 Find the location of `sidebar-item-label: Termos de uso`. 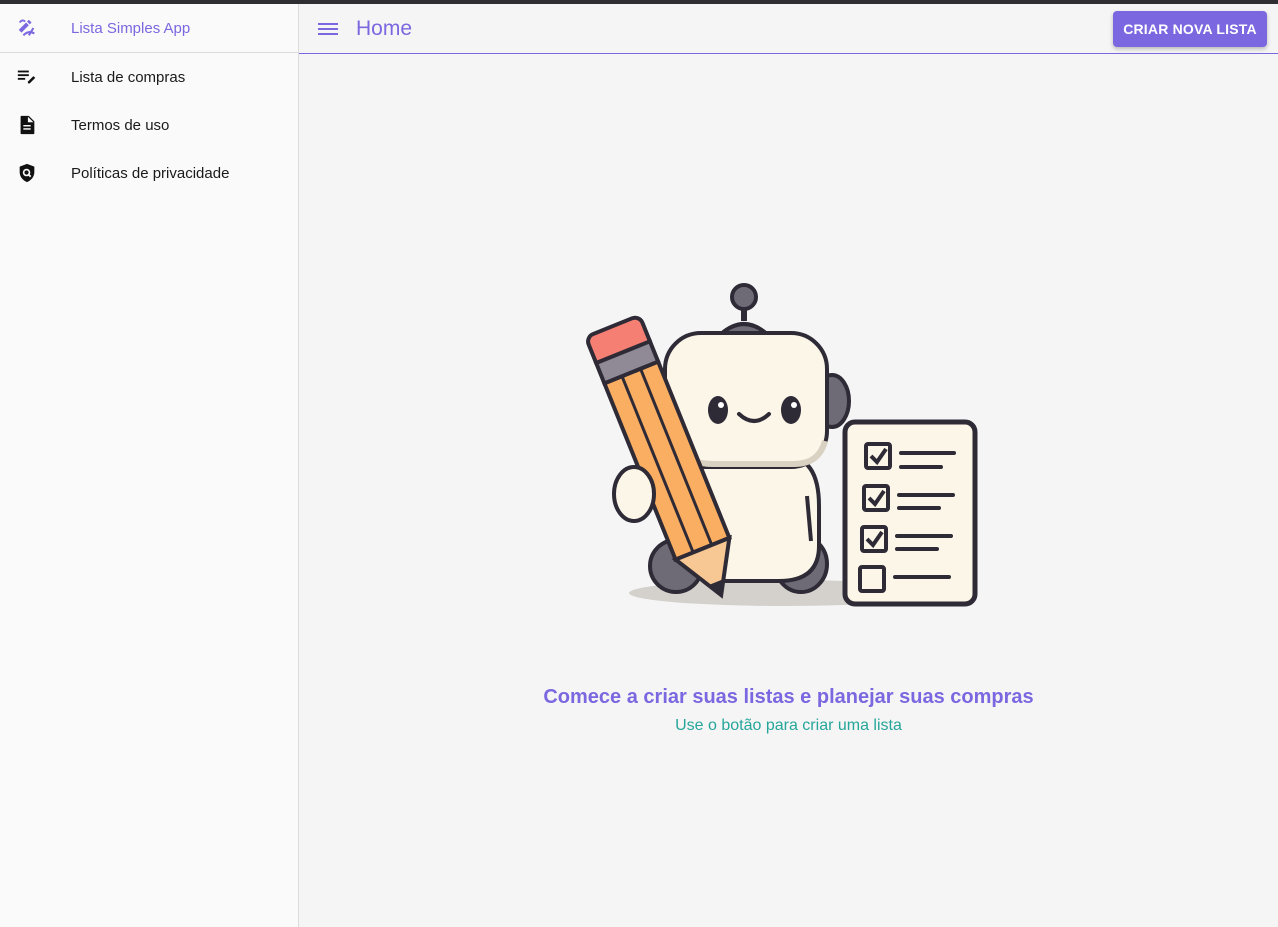

sidebar-item-label: Termos de uso is located at coordinates (120, 125).